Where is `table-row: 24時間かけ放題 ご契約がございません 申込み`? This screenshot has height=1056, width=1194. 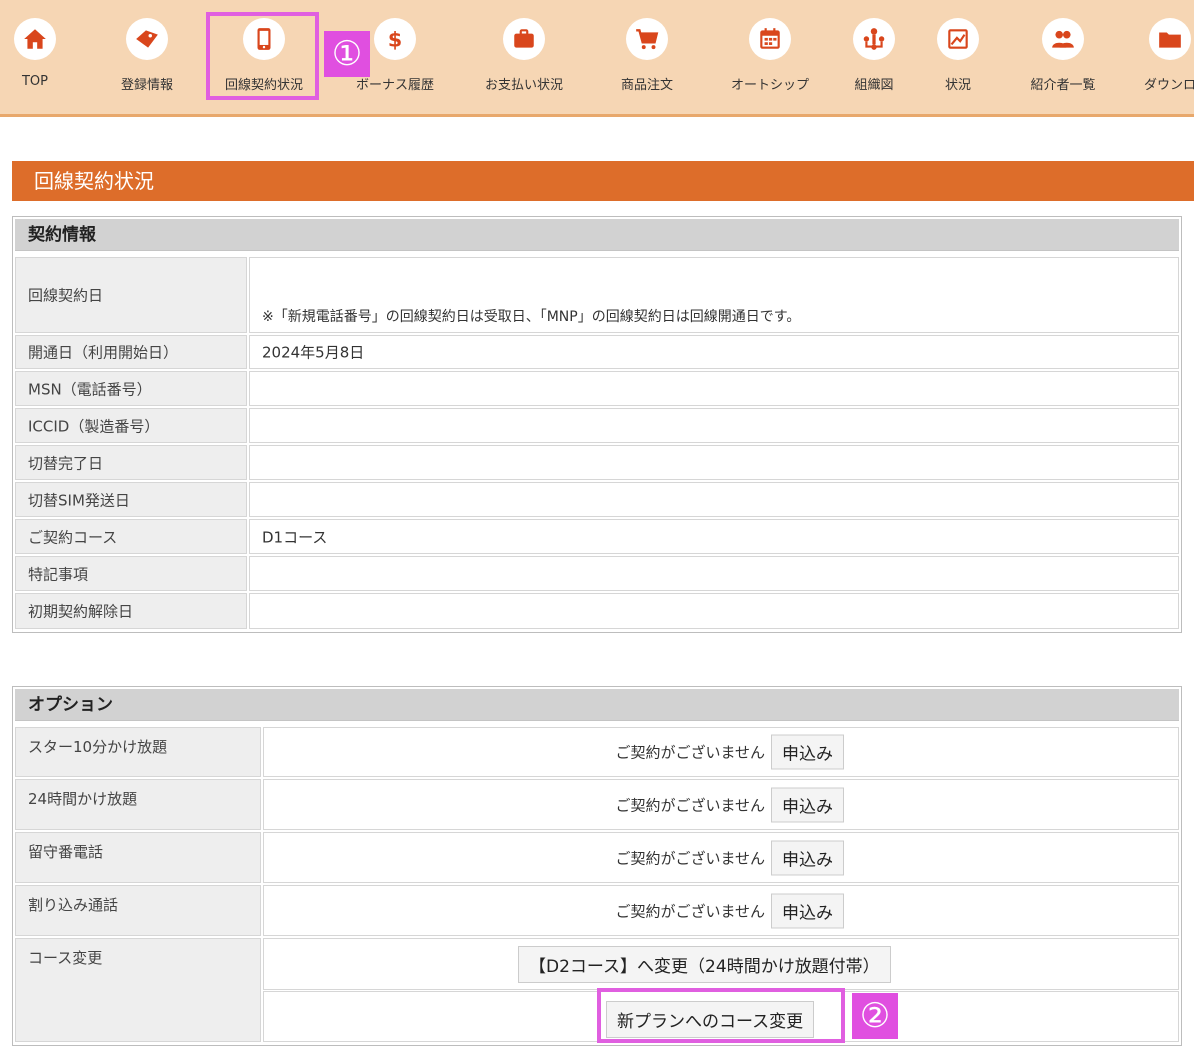
table-row: 24時間かけ放題 ご契約がございません 申込み is located at coordinates (597, 804).